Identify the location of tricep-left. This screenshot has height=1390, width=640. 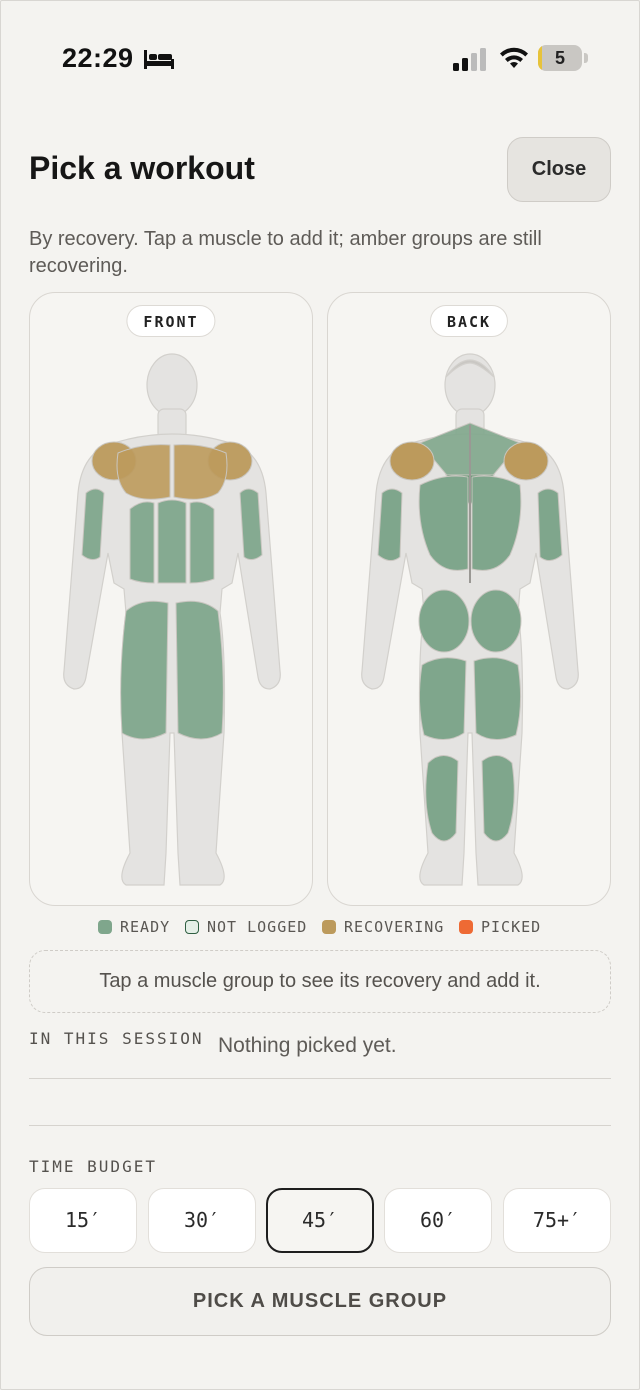
(390, 524).